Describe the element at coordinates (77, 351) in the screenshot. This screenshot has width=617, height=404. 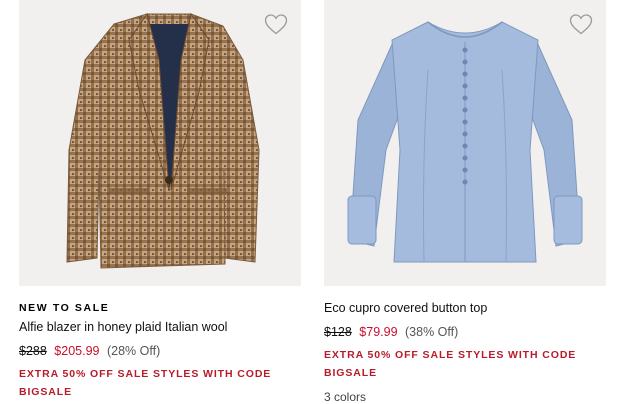
I see `sale-price: $205.99` at that location.